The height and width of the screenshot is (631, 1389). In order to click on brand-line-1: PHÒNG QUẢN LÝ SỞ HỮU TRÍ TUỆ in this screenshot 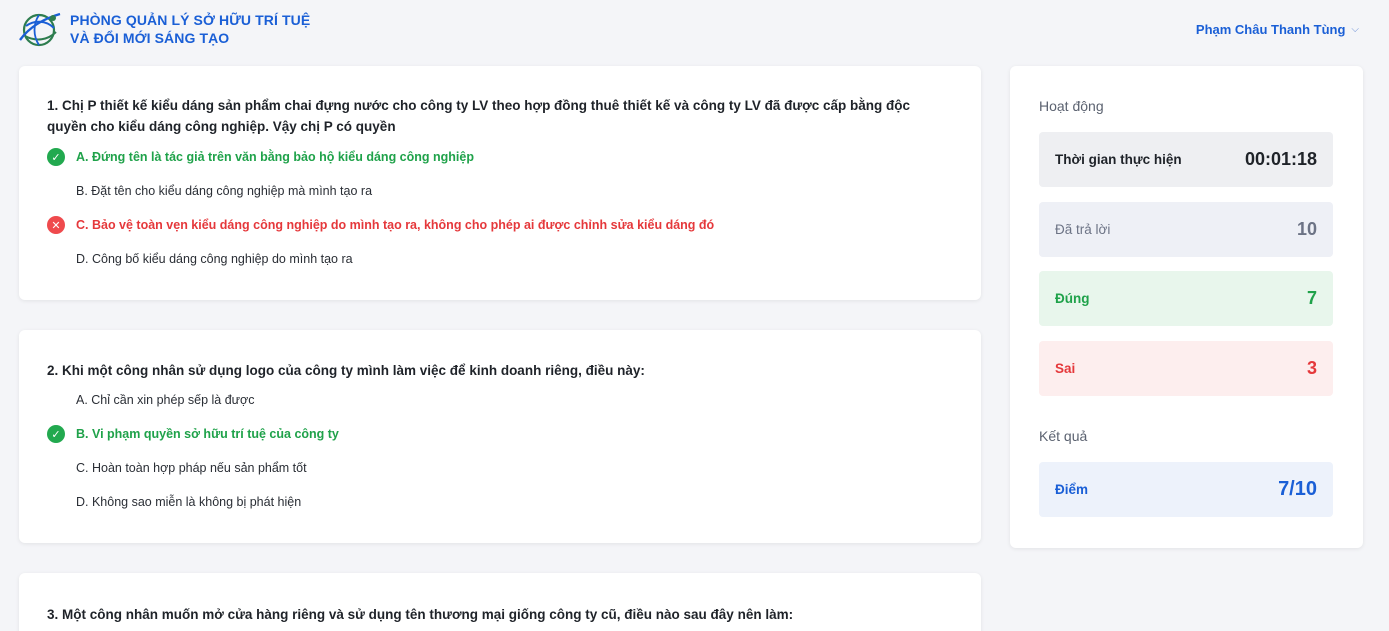, I will do `click(190, 20)`.